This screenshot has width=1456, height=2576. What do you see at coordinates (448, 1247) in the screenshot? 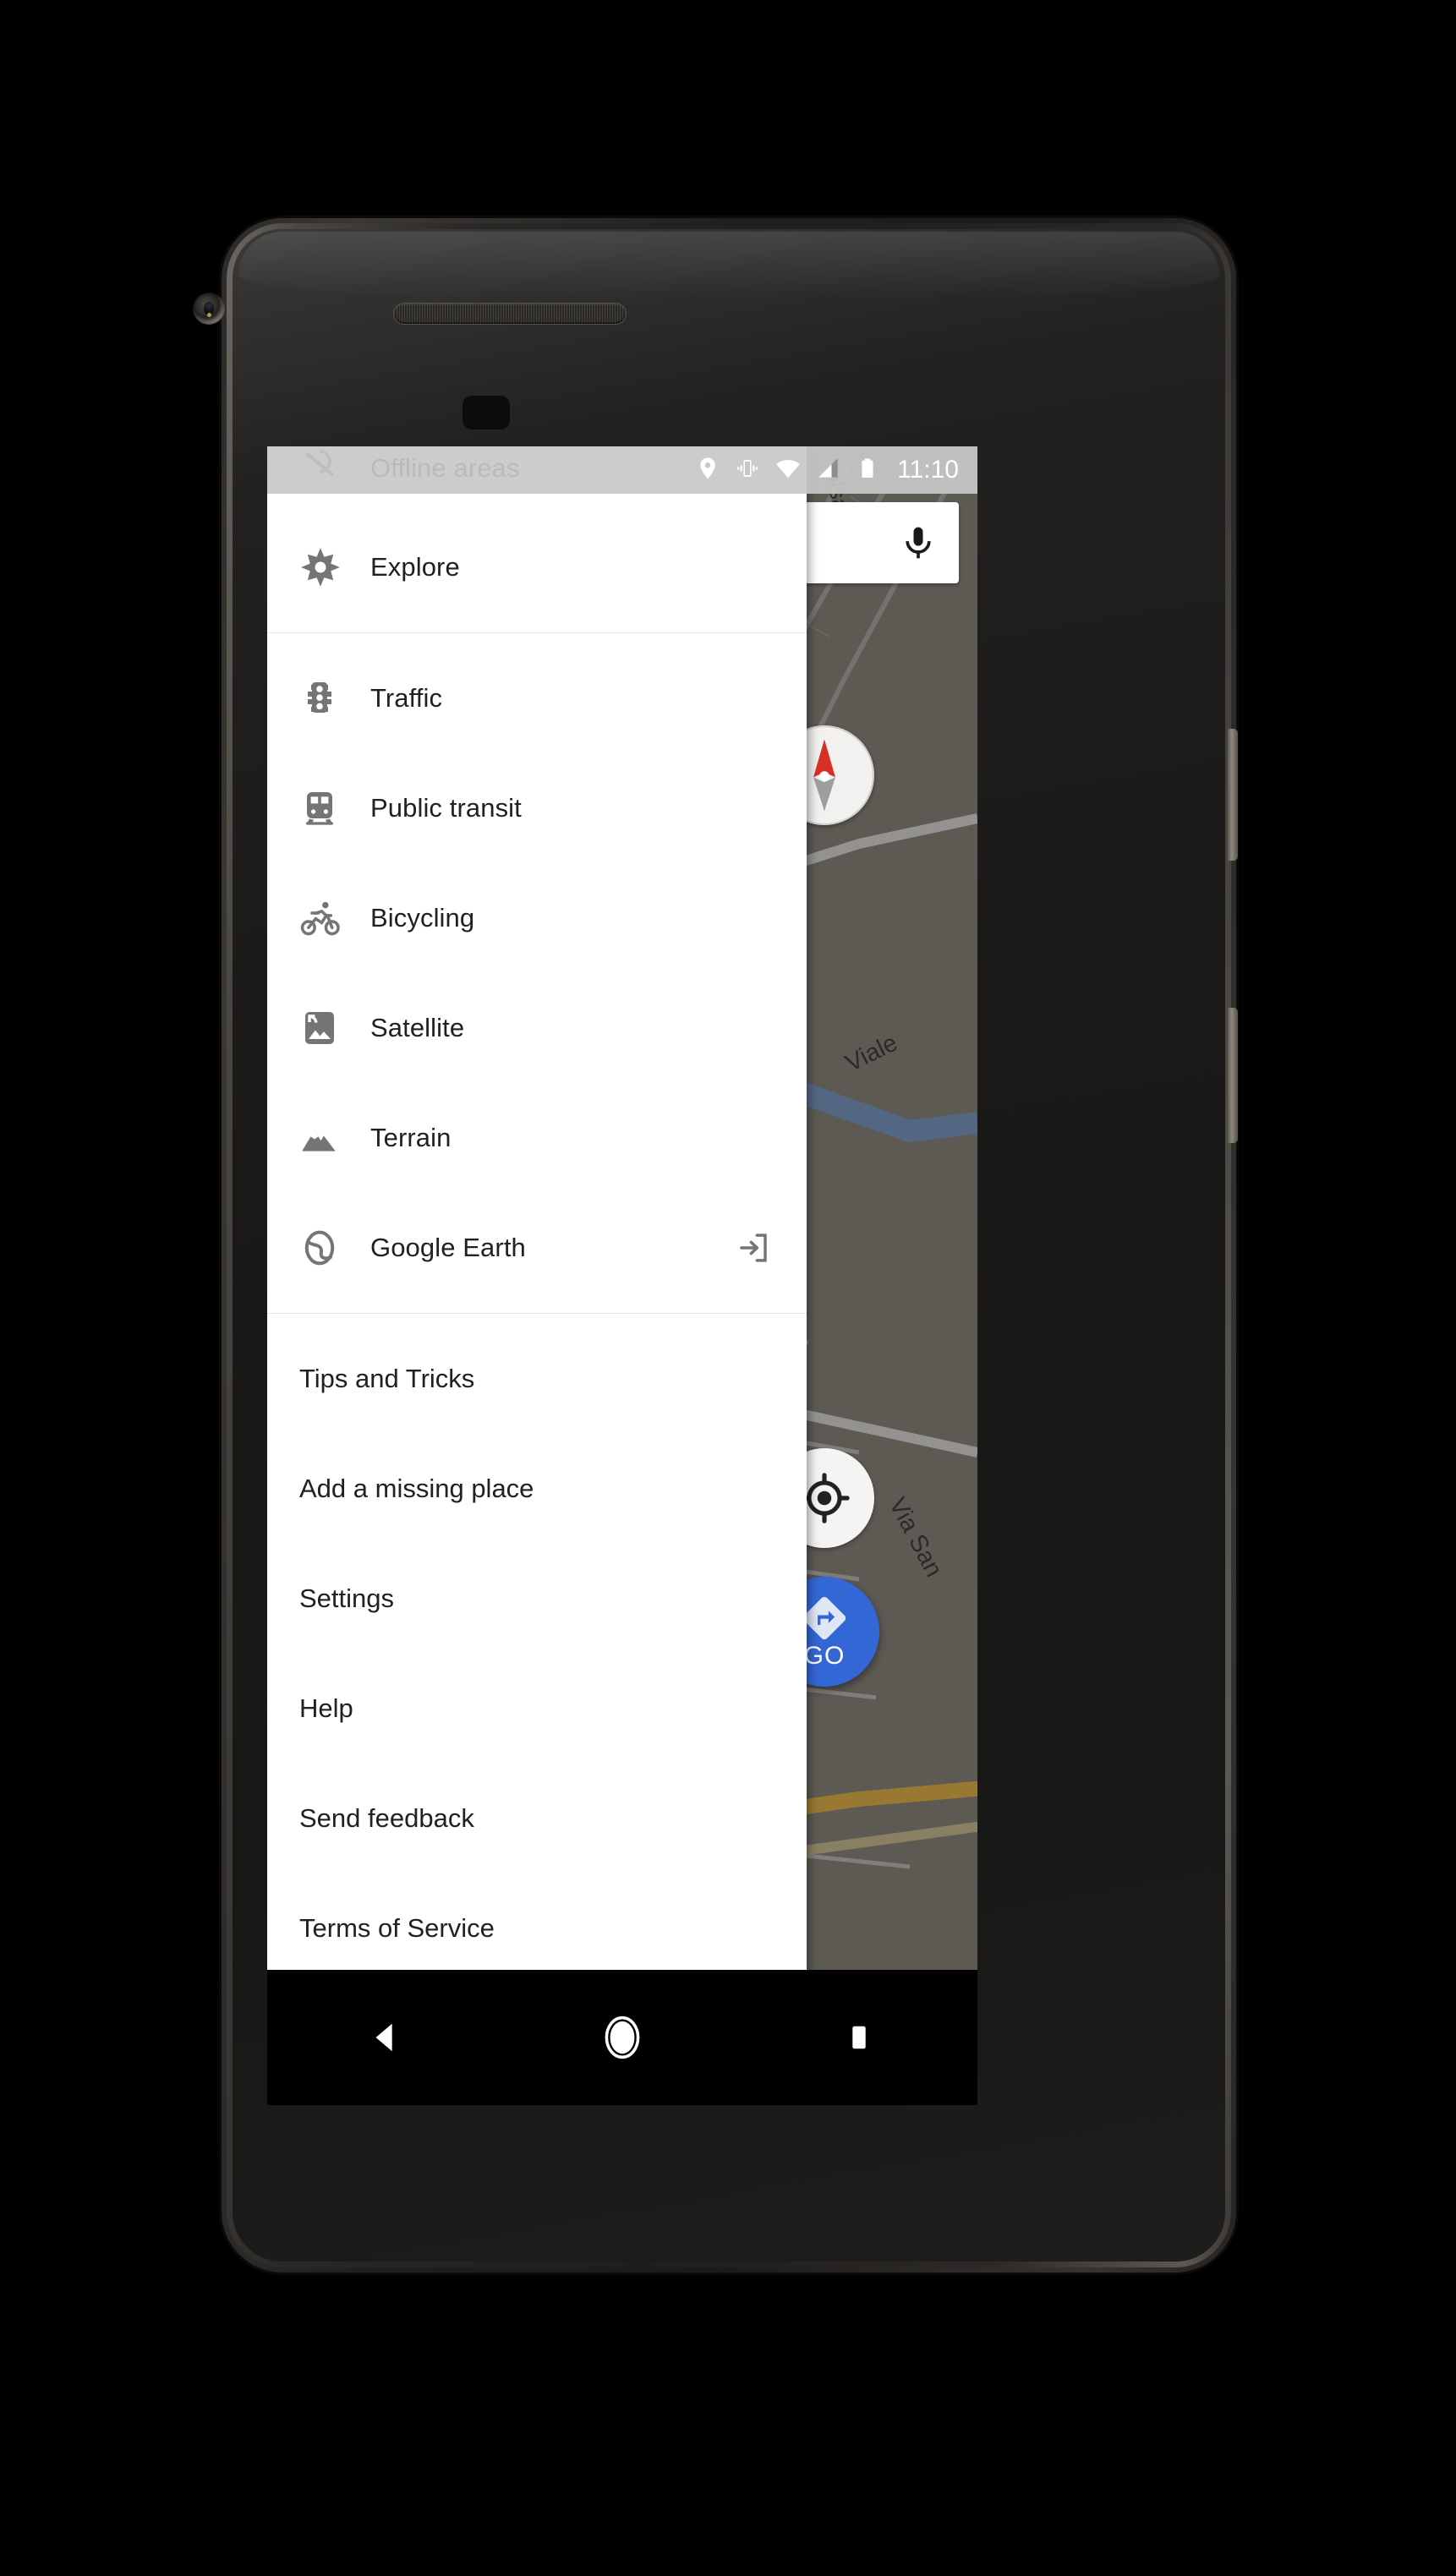
I see `drawer-item-label: Google Earth` at bounding box center [448, 1247].